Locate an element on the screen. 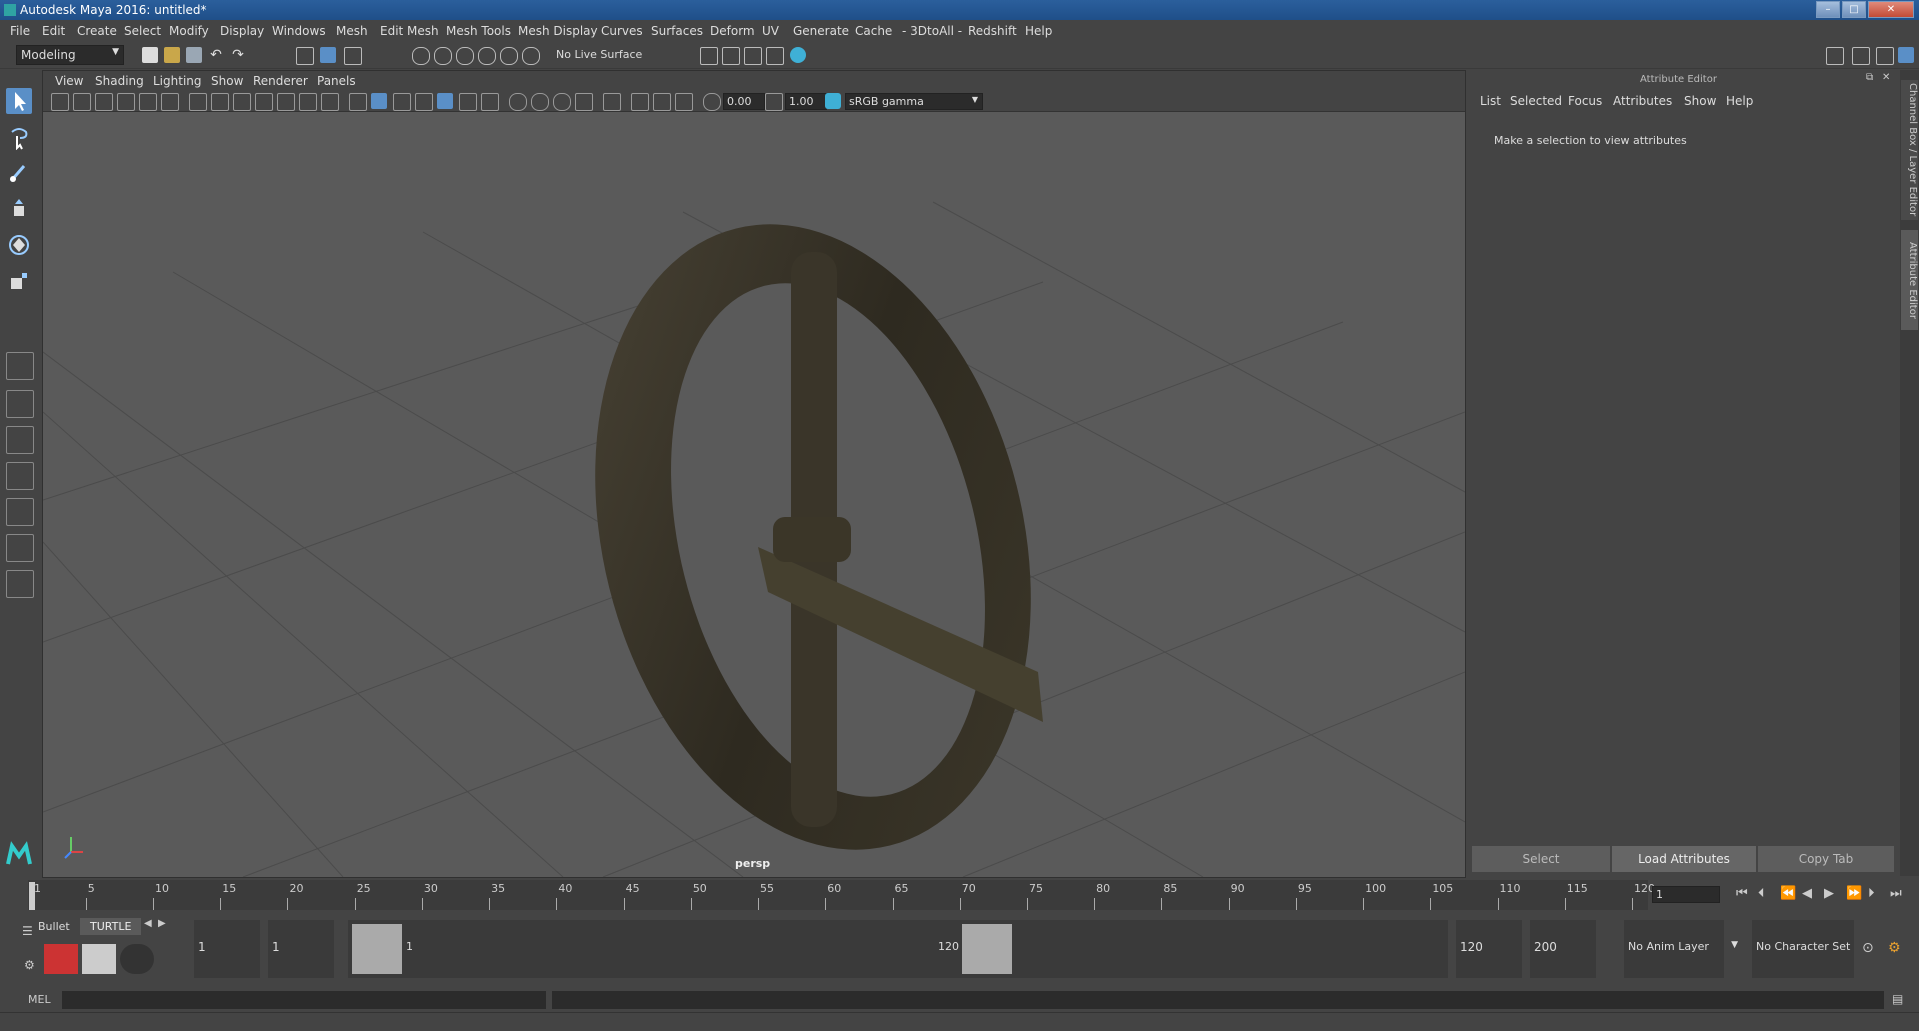  start-range-field: 1 is located at coordinates (301, 949).